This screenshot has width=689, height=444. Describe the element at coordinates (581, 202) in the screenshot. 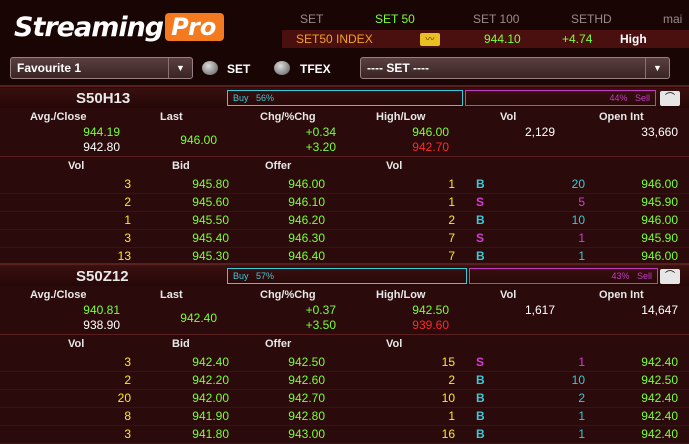

I see `trade-volume: 5` at that location.